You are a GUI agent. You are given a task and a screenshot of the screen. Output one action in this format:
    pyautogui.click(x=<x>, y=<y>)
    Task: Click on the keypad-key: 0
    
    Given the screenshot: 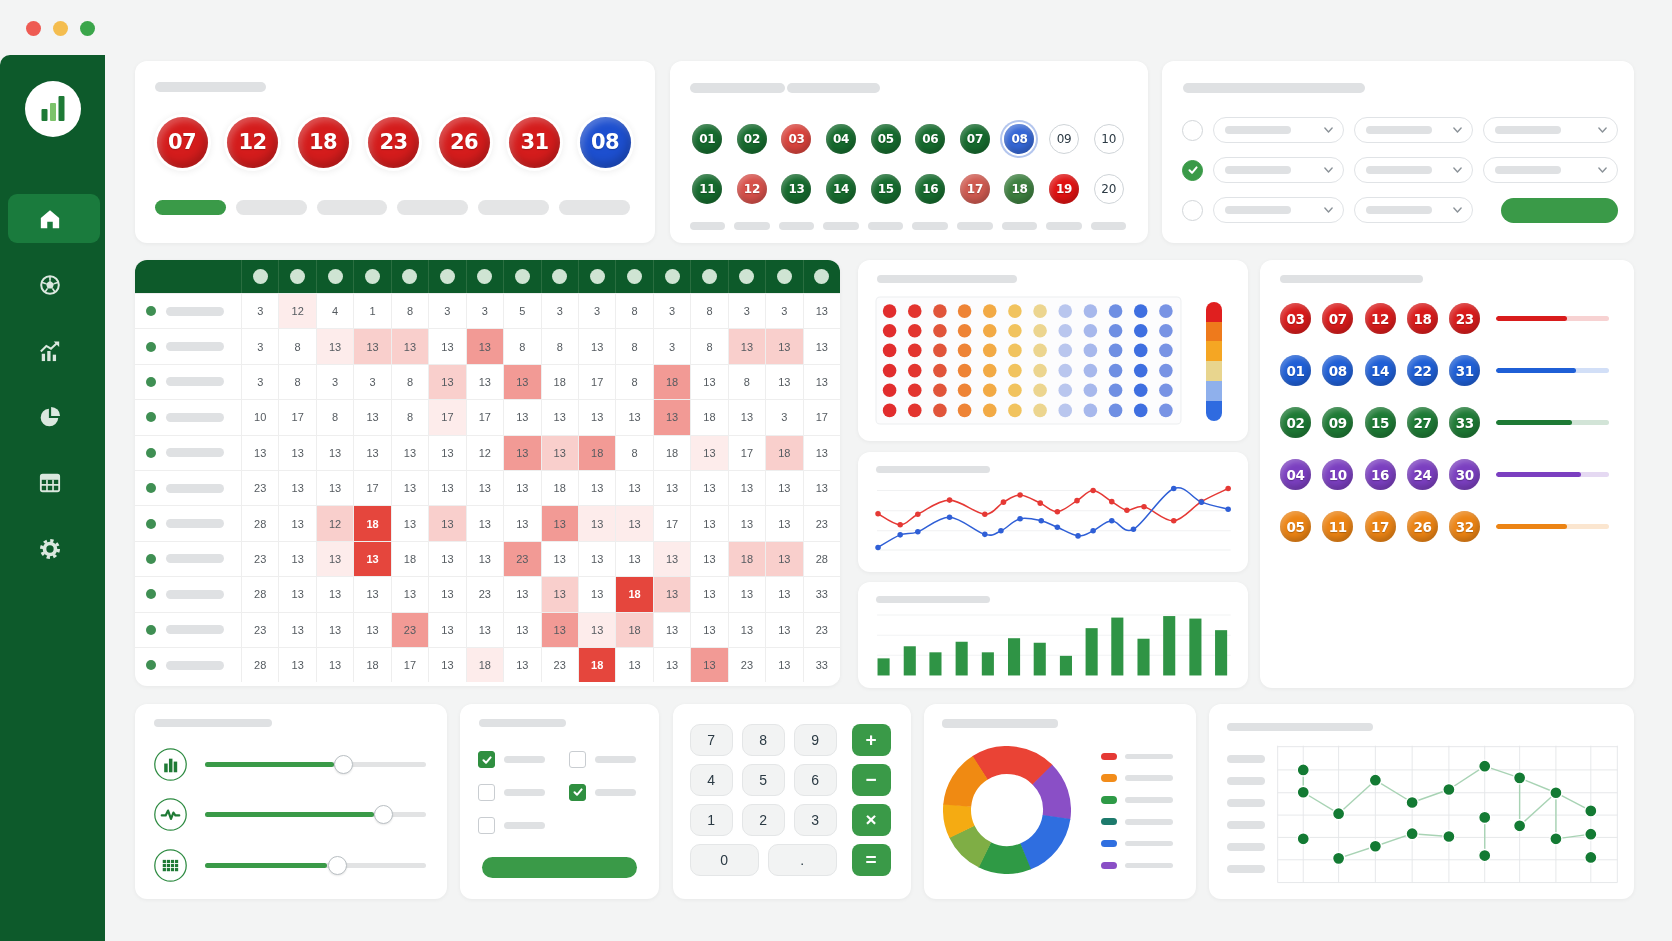 What is the action you would take?
    pyautogui.click(x=724, y=860)
    